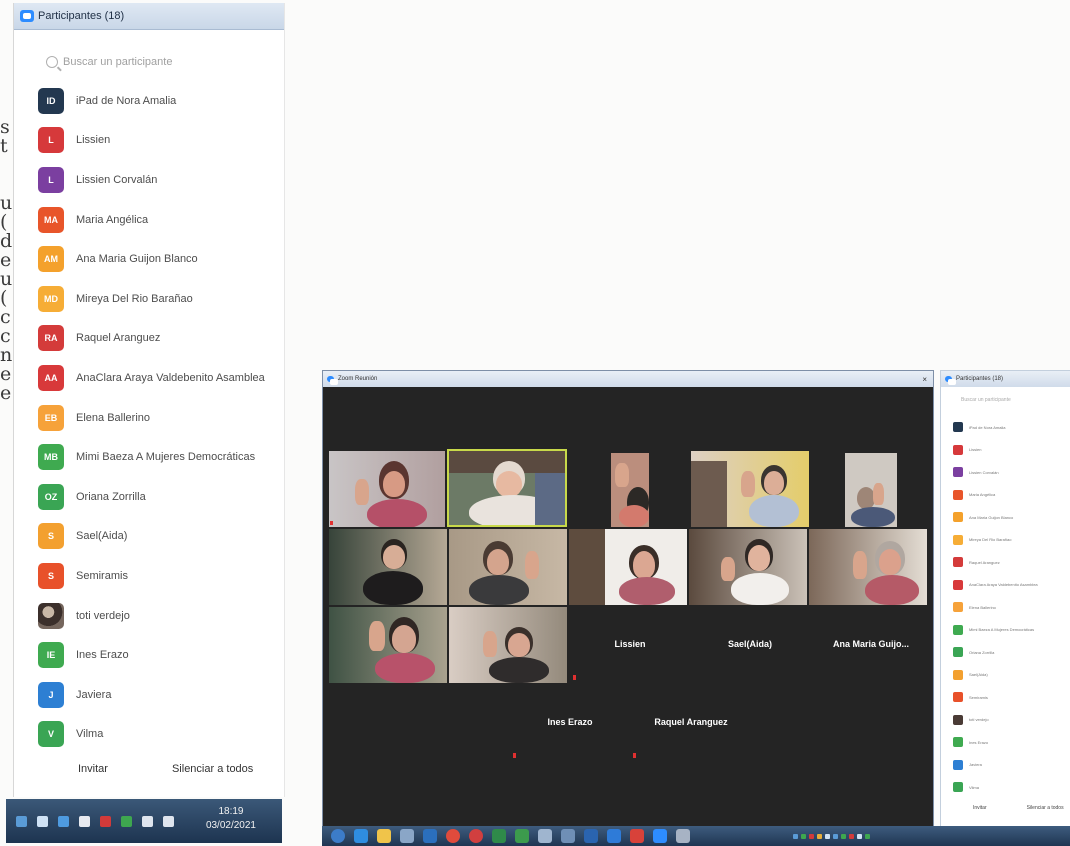  I want to click on participant-row-small: Maria Angélica, so click(995, 495).